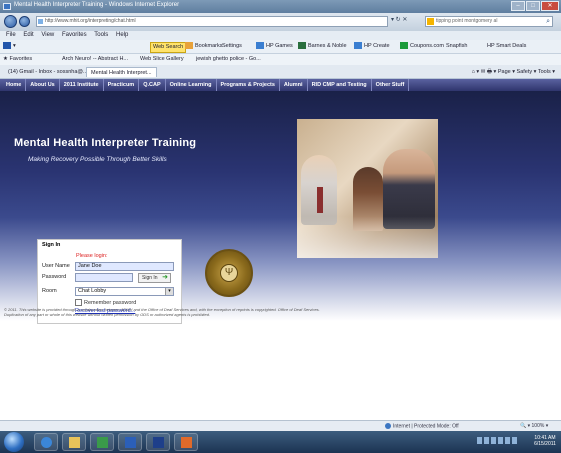 The width and height of the screenshot is (561, 453). I want to click on bookmarks-button: Bookmarks, so click(204, 46).